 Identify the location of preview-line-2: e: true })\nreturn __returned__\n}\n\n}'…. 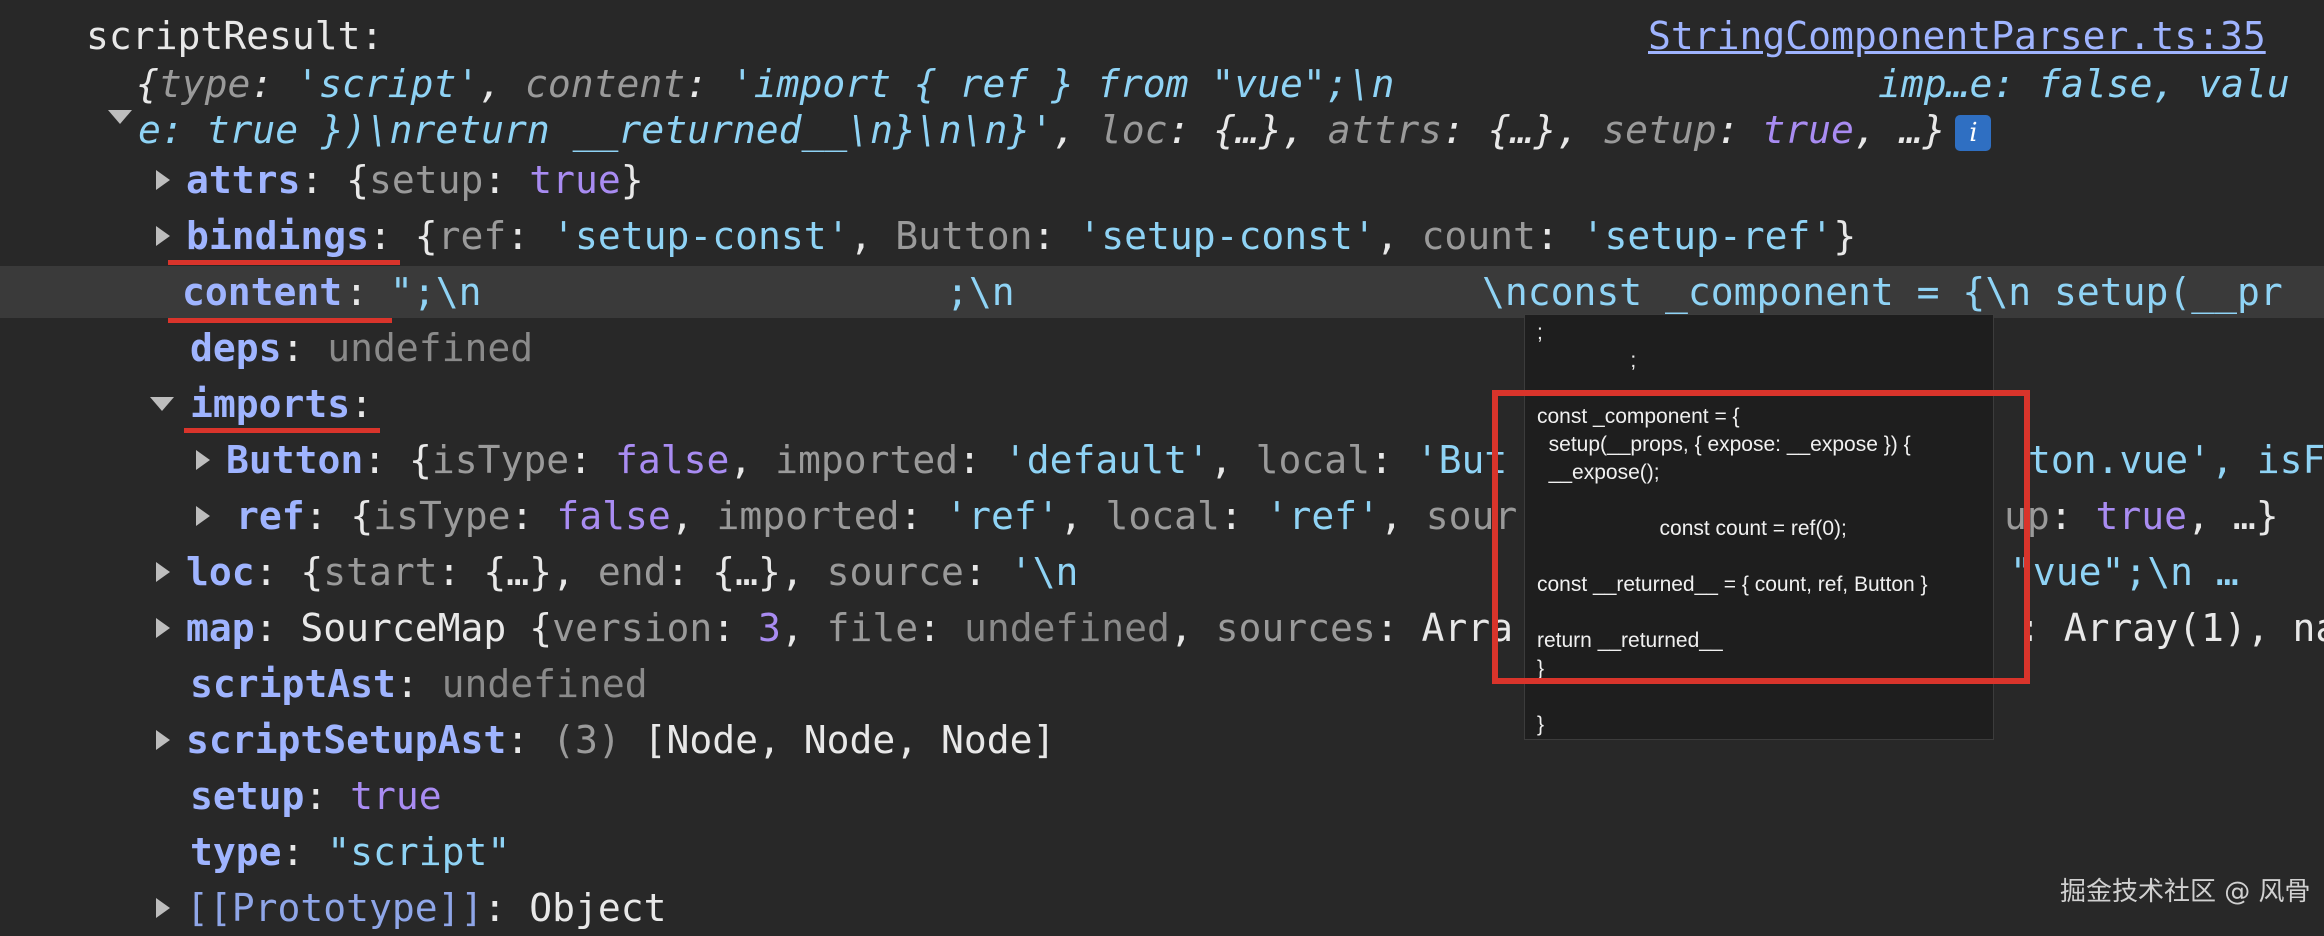
(1162, 130).